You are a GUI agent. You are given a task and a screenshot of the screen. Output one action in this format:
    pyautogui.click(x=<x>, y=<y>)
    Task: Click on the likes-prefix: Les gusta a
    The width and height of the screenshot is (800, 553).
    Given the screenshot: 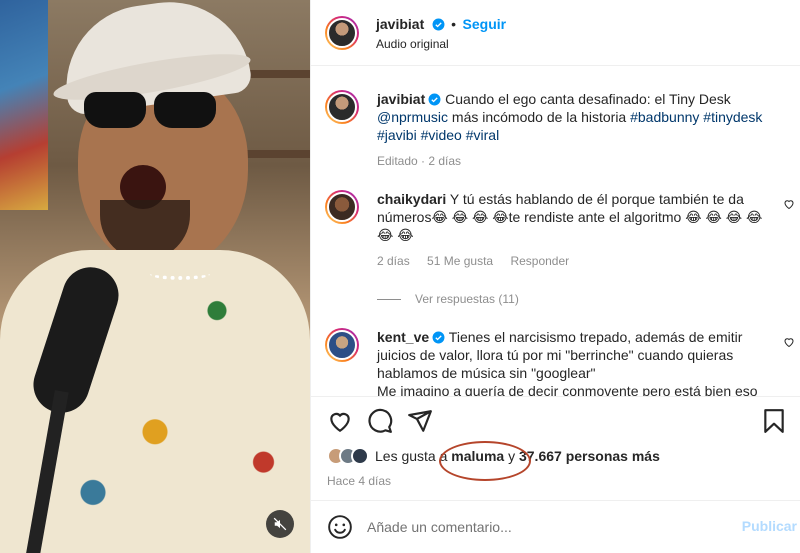 What is the action you would take?
    pyautogui.click(x=411, y=456)
    